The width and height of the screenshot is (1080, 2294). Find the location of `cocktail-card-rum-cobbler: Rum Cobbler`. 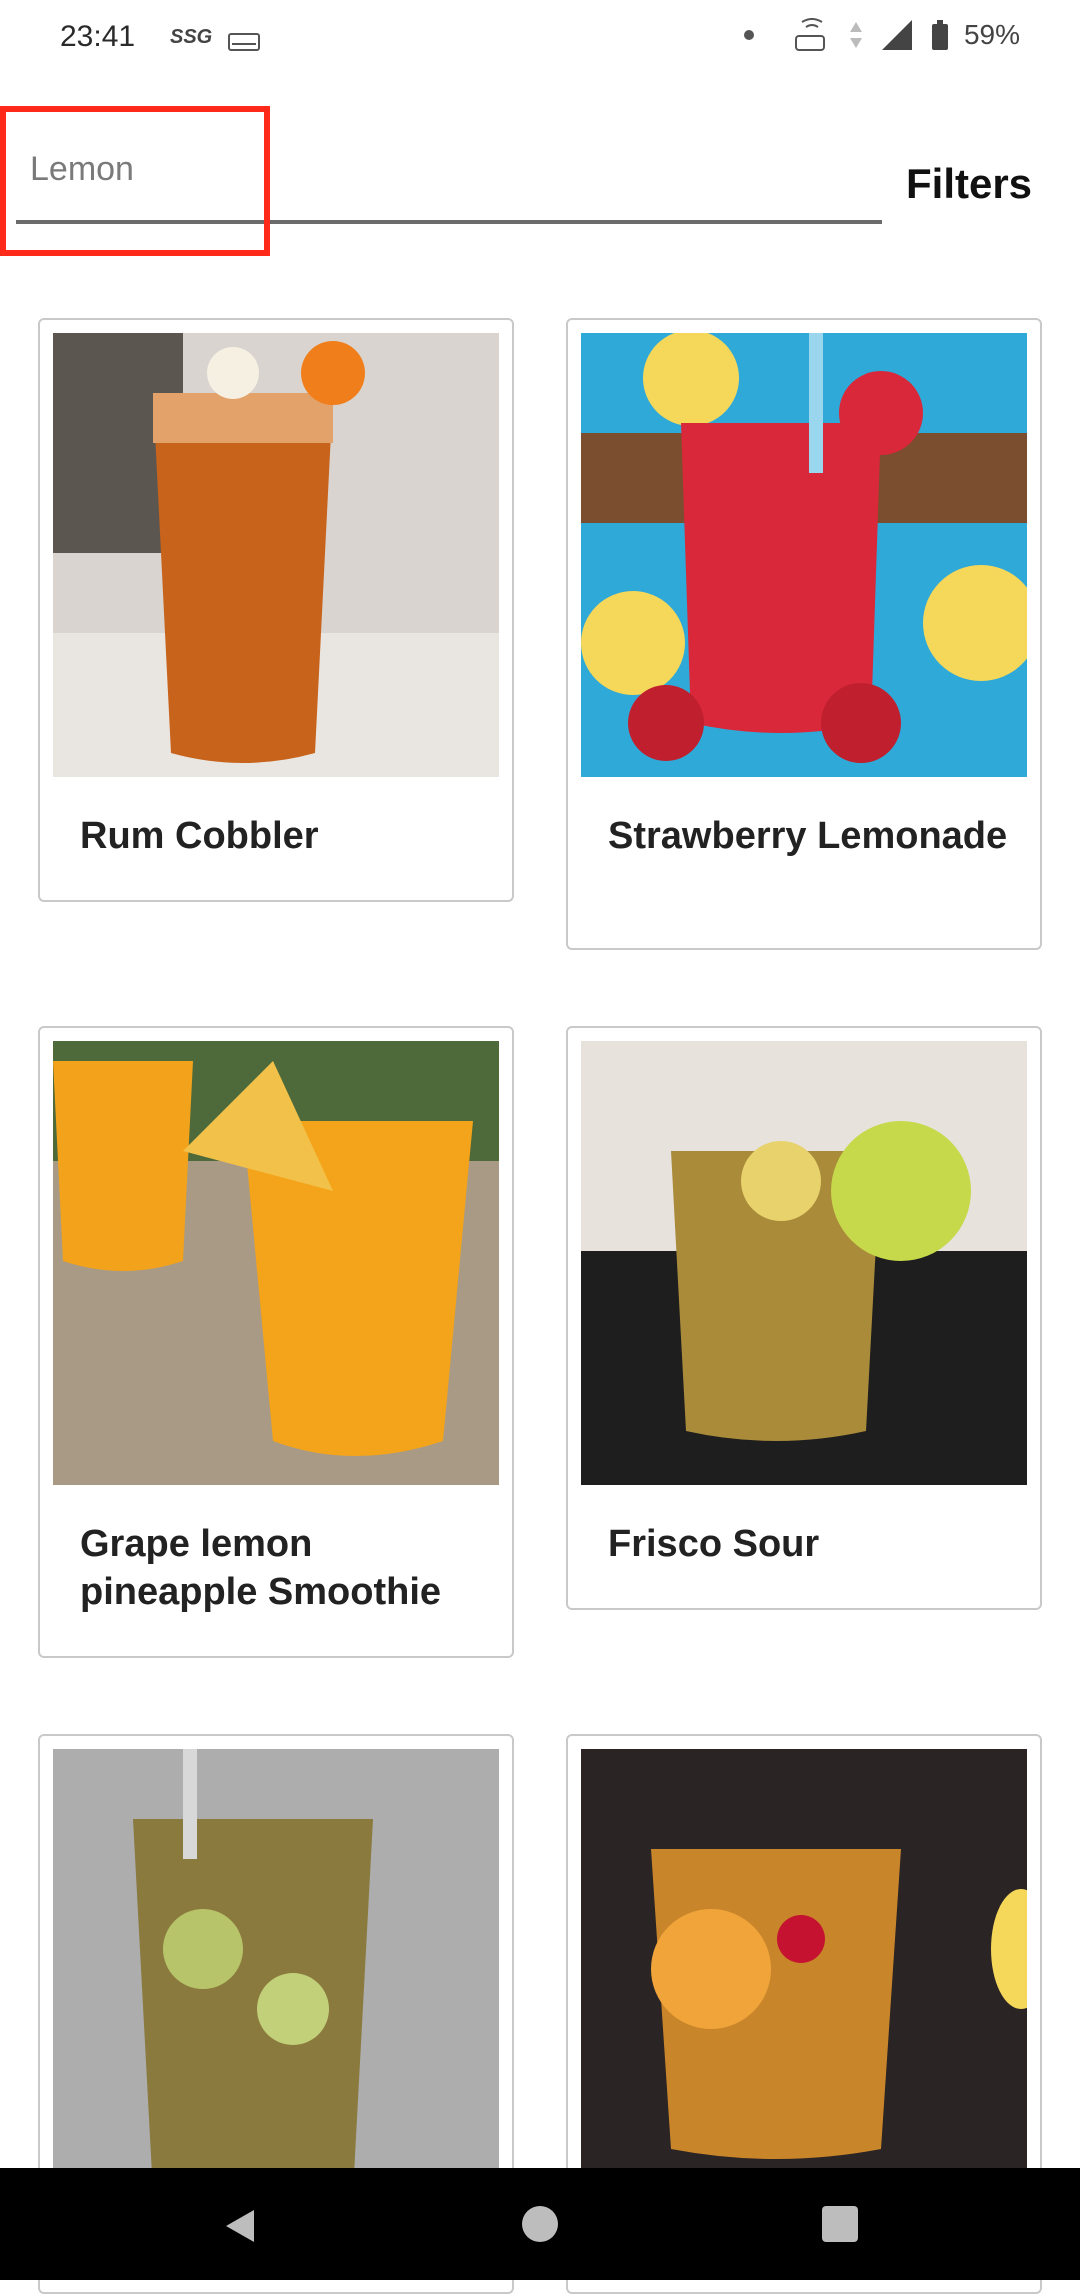

cocktail-card-rum-cobbler: Rum Cobbler is located at coordinates (276, 610).